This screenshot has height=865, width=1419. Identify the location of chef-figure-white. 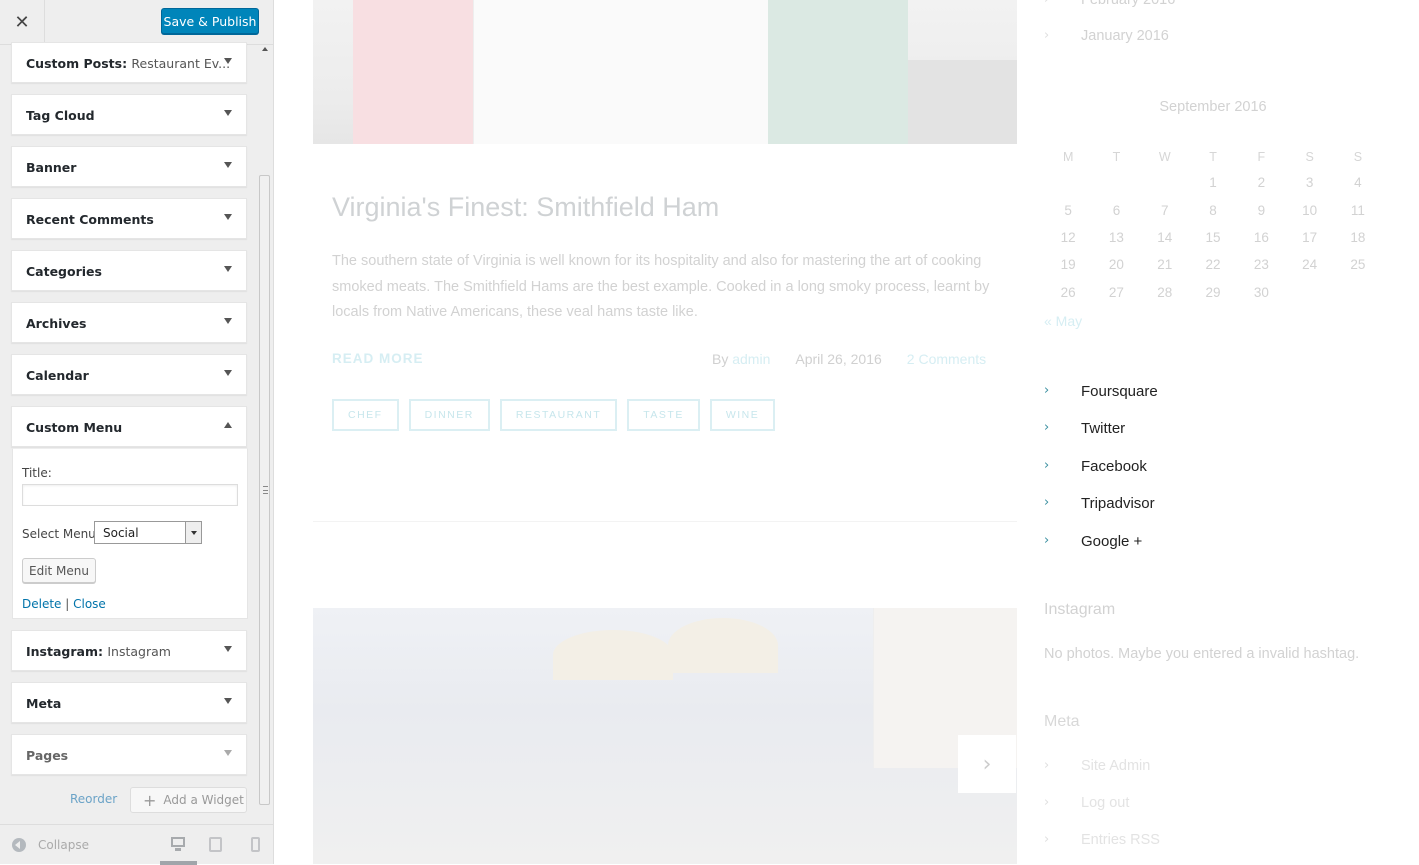
(623, 72).